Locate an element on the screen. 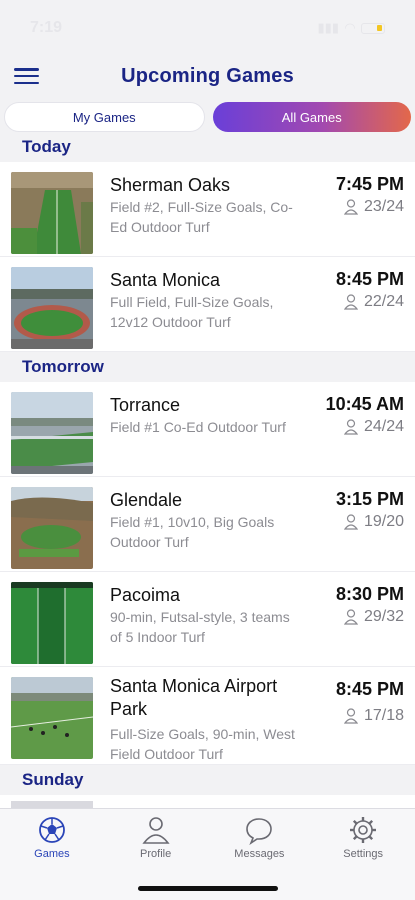  tab-label: Messages is located at coordinates (259, 854).